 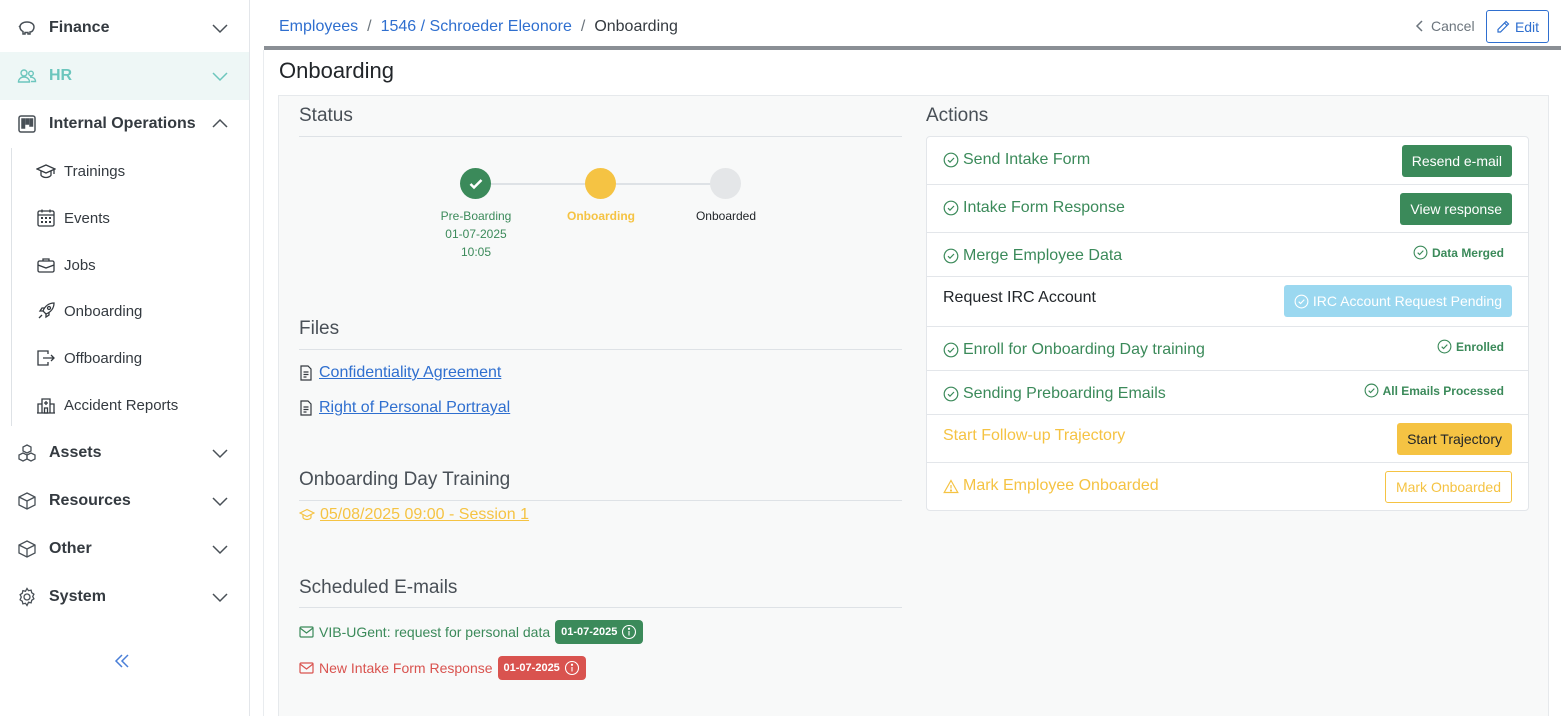 I want to click on step-preboarding-done, so click(x=475, y=183).